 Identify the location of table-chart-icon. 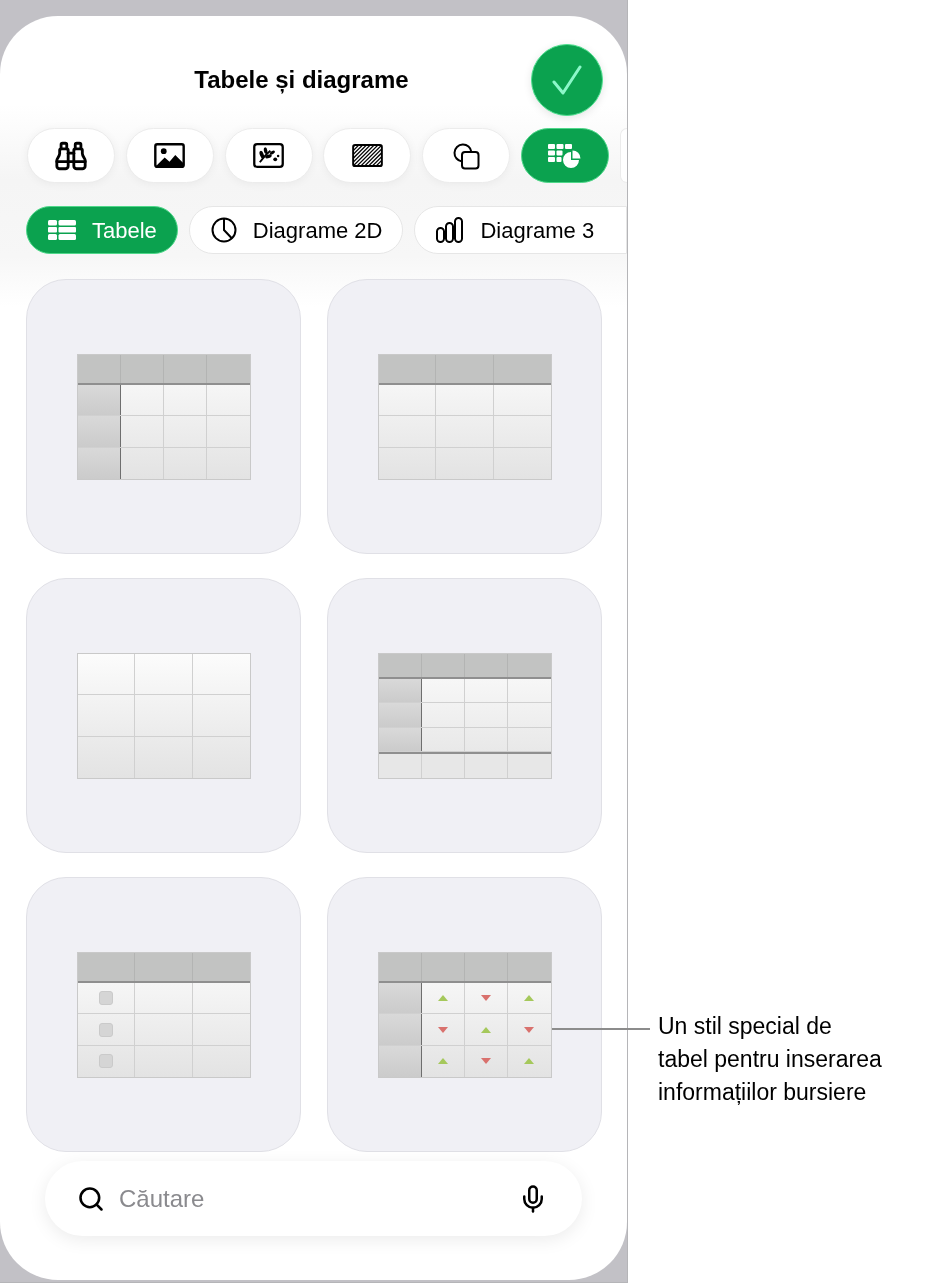
(565, 155).